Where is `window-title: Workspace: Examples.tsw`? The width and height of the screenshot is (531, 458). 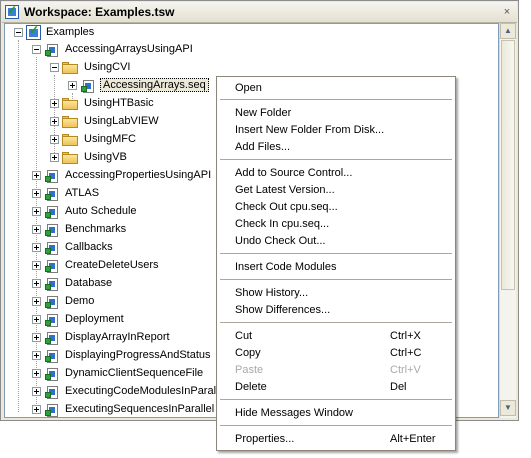
window-title: Workspace: Examples.tsw is located at coordinates (99, 12).